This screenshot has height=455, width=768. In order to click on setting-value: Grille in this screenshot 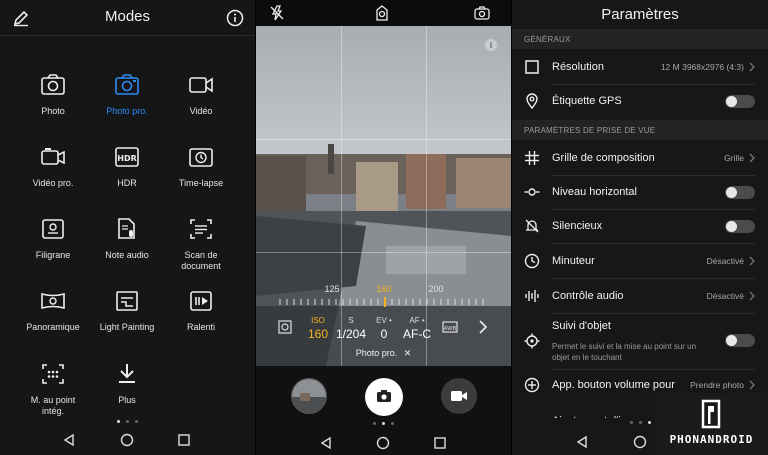, I will do `click(734, 158)`.